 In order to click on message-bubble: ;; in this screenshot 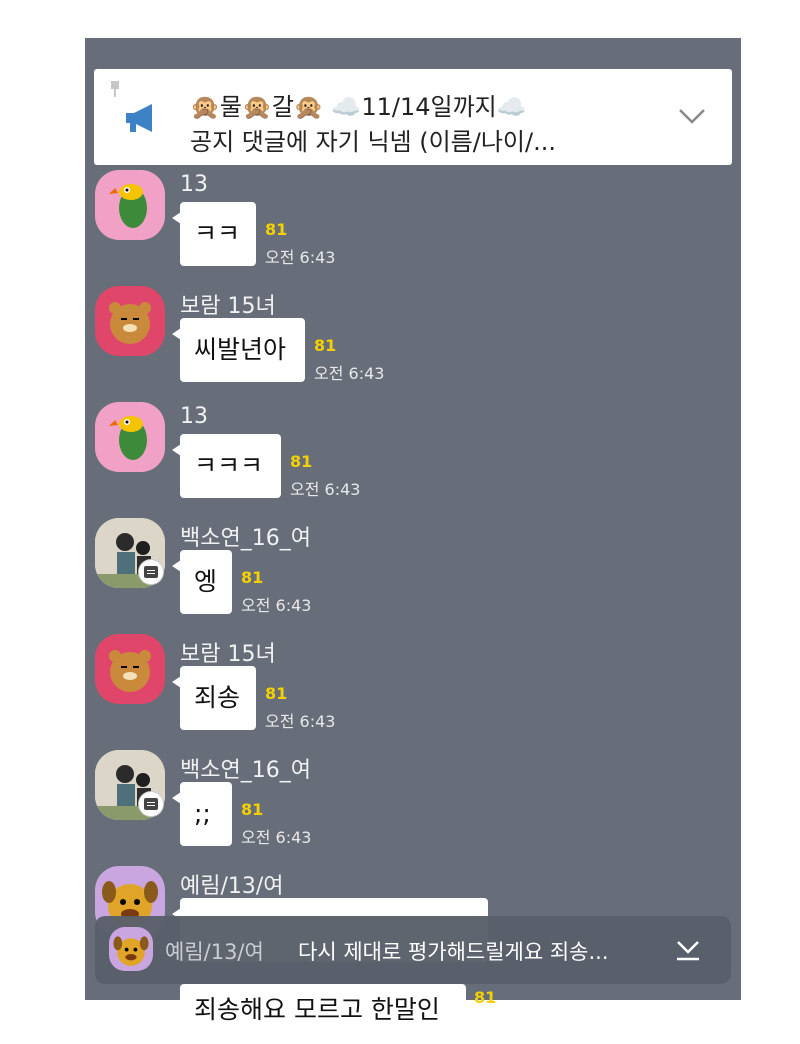, I will do `click(202, 814)`.